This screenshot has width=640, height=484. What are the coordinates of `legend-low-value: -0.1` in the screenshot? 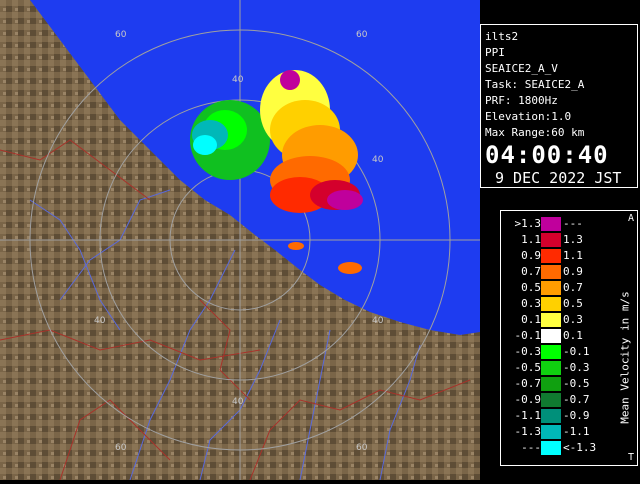 It's located at (528, 335).